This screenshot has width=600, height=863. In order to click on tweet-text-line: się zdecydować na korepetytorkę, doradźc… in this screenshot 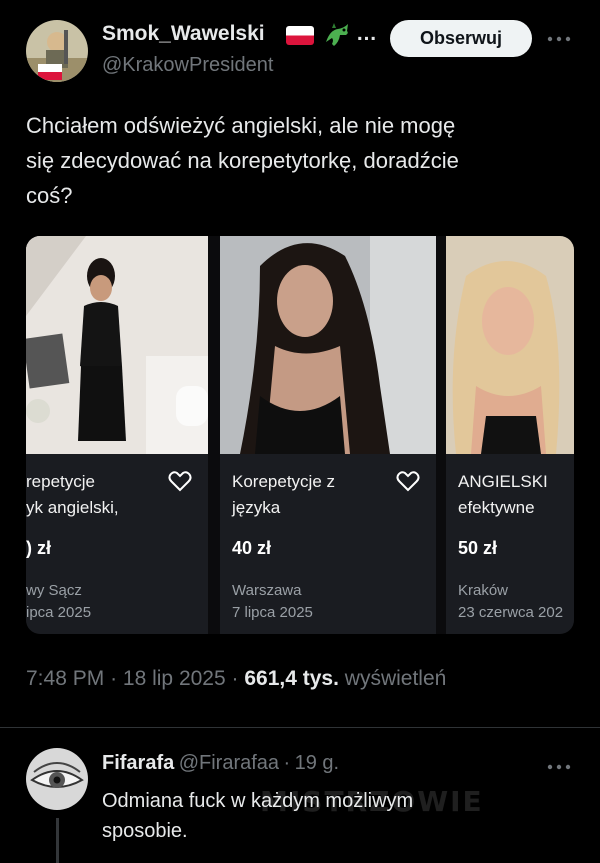, I will do `click(242, 160)`.